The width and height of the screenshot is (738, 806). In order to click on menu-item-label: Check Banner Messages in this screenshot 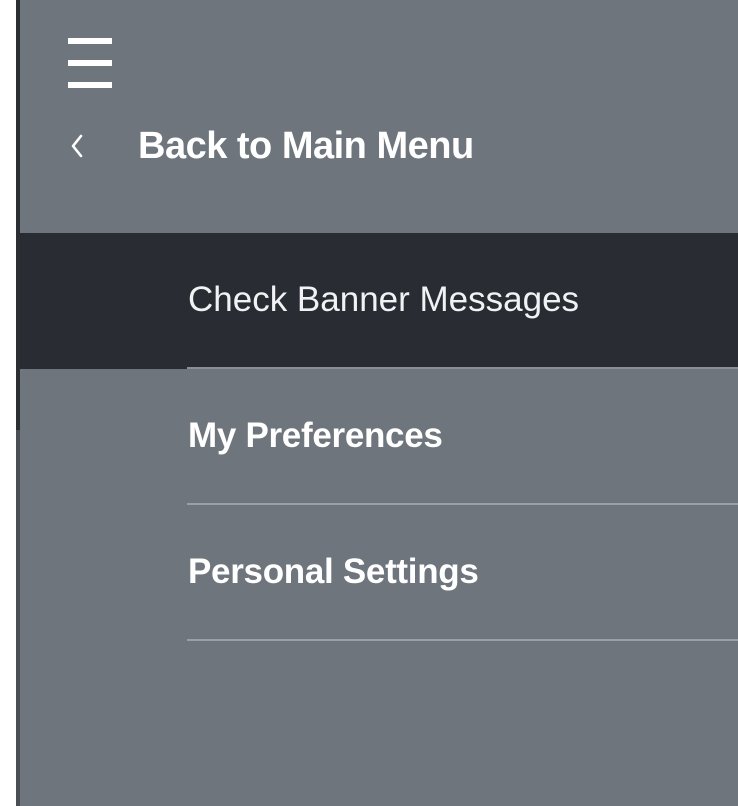, I will do `click(384, 299)`.